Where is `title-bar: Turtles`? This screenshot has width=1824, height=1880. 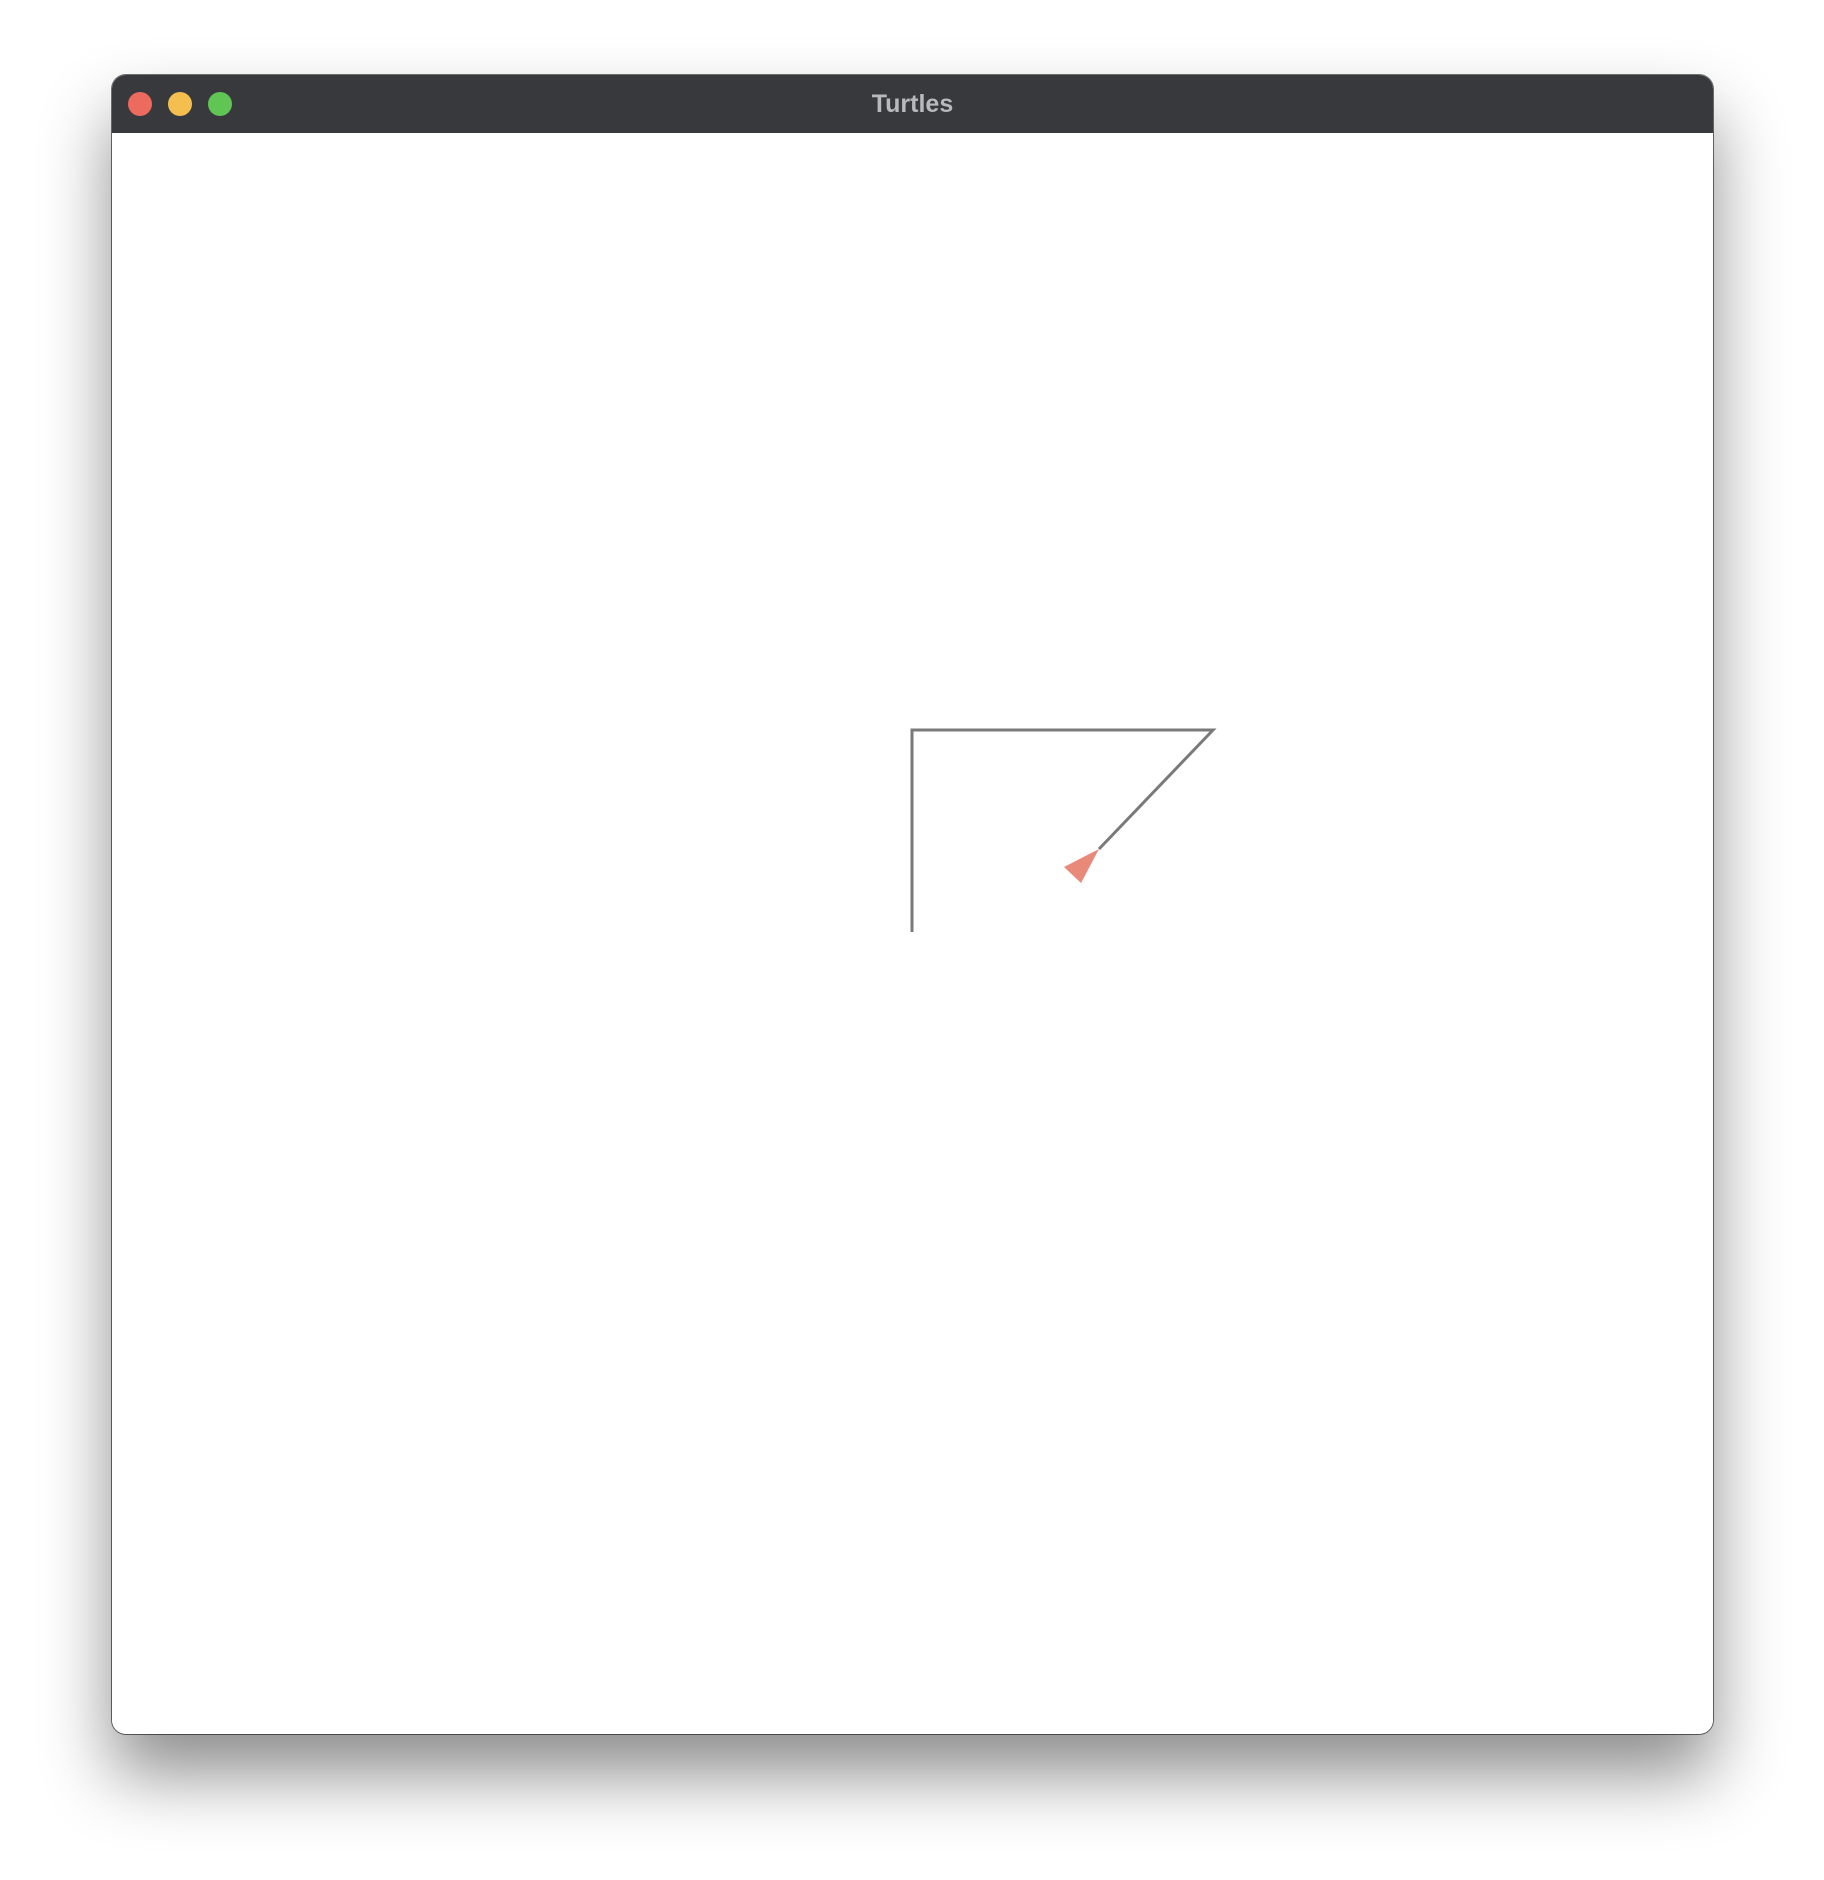
title-bar: Turtles is located at coordinates (912, 104).